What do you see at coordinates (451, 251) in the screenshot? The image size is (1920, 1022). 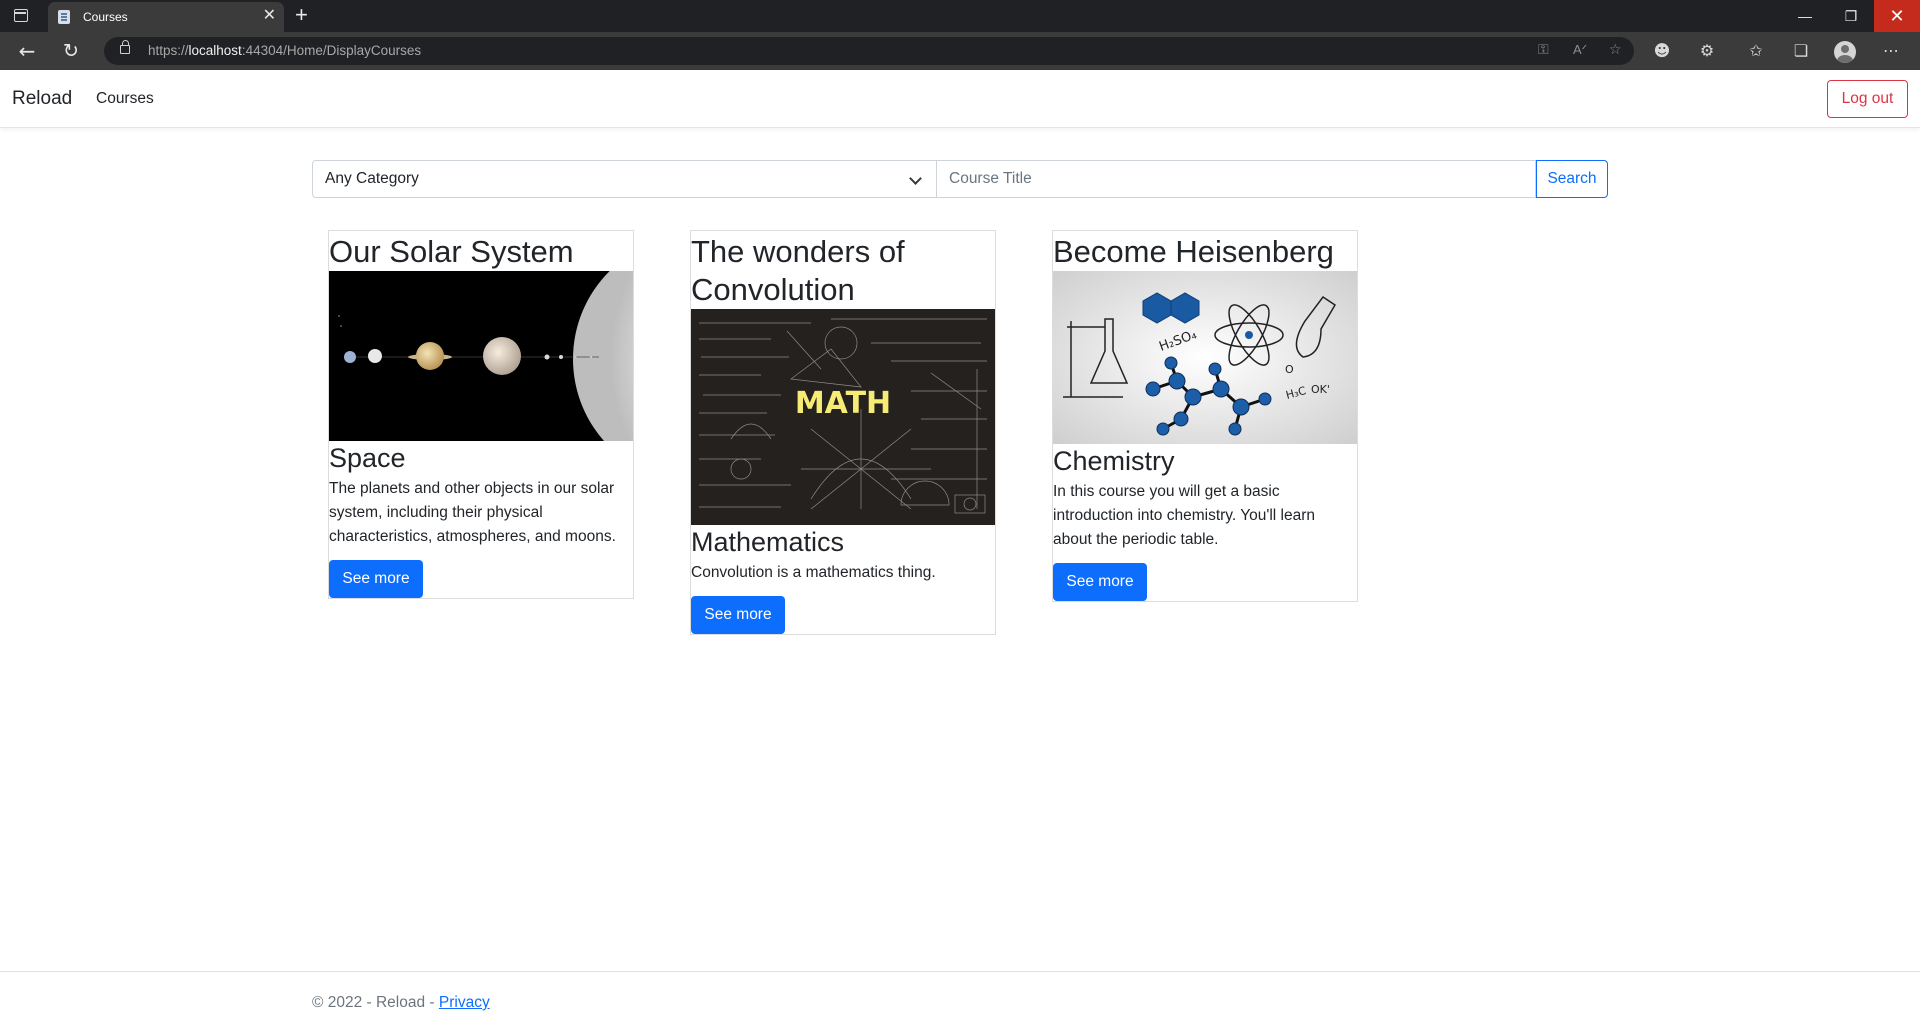 I see `course-title: Our Solar System` at bounding box center [451, 251].